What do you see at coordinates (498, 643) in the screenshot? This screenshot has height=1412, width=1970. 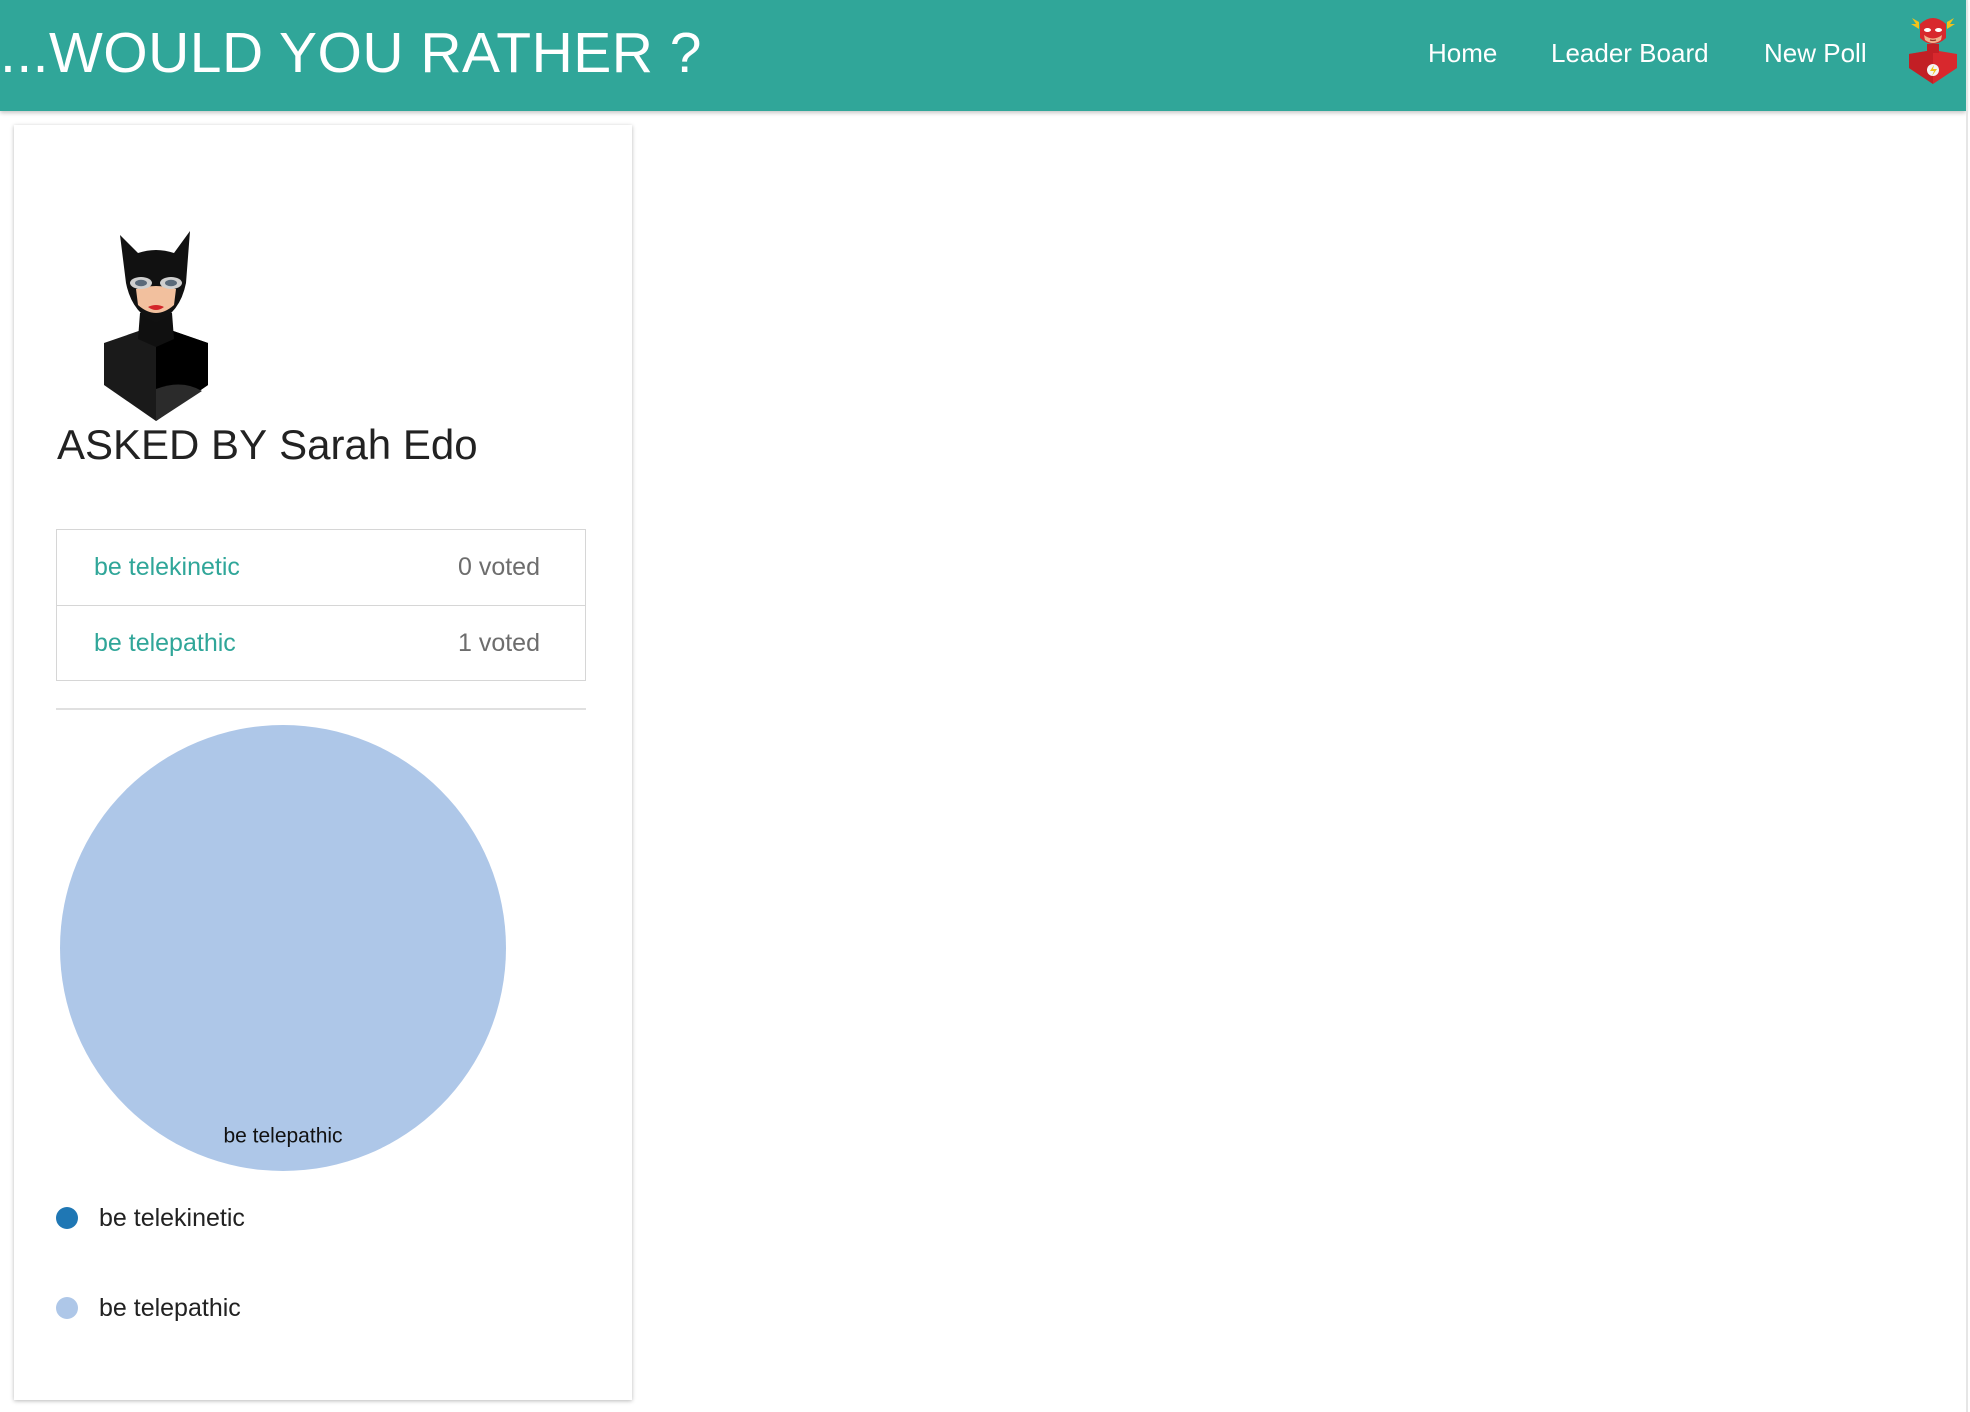 I see `option-vote-count: 1 voted` at bounding box center [498, 643].